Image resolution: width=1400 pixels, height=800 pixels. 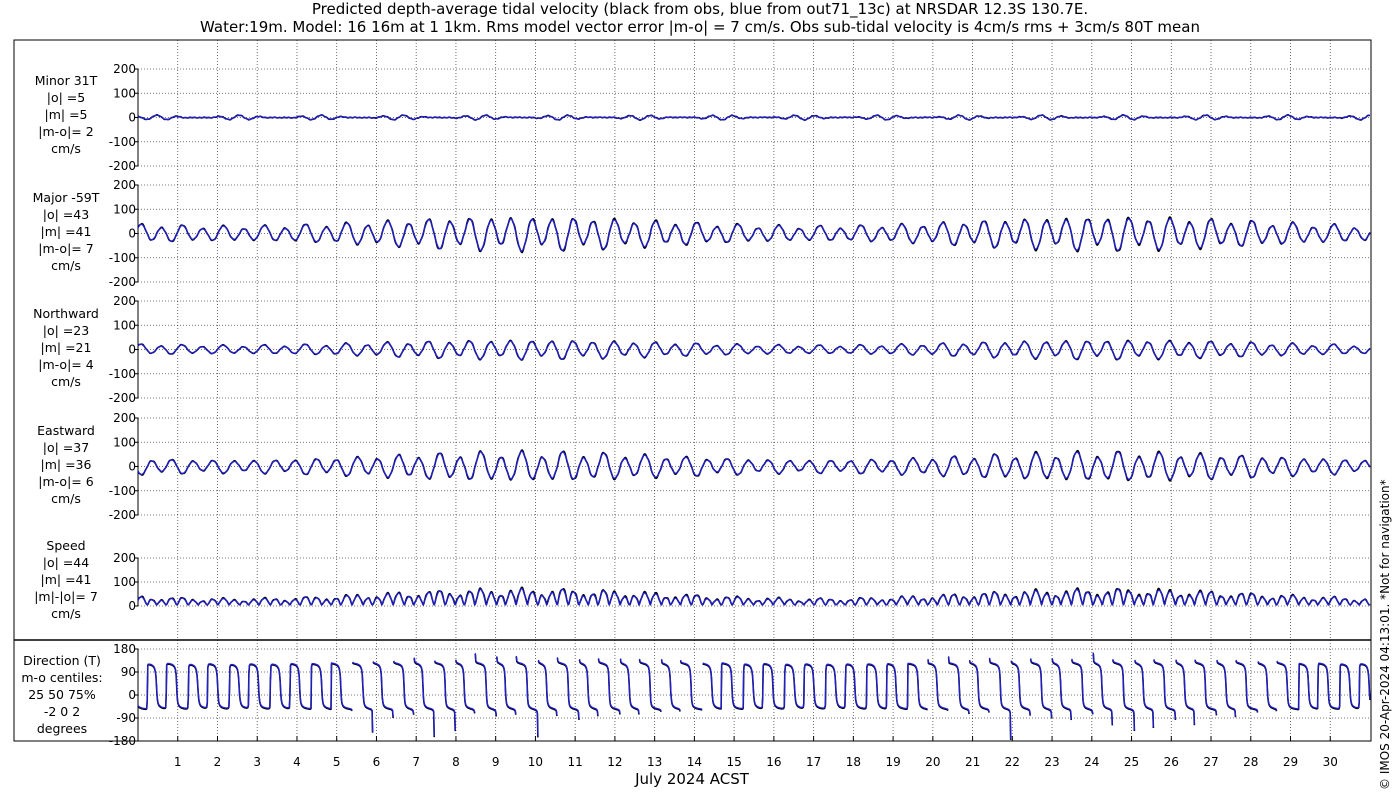 I want to click on x-tick-label: 8, so click(x=456, y=762).